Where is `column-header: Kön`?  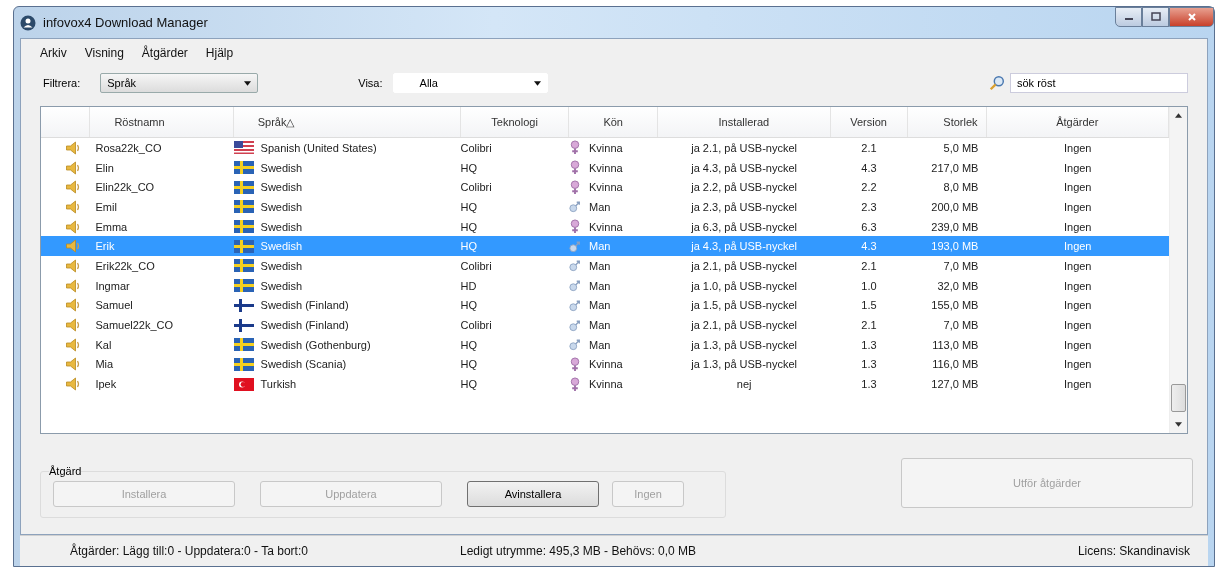 column-header: Kön is located at coordinates (614, 122).